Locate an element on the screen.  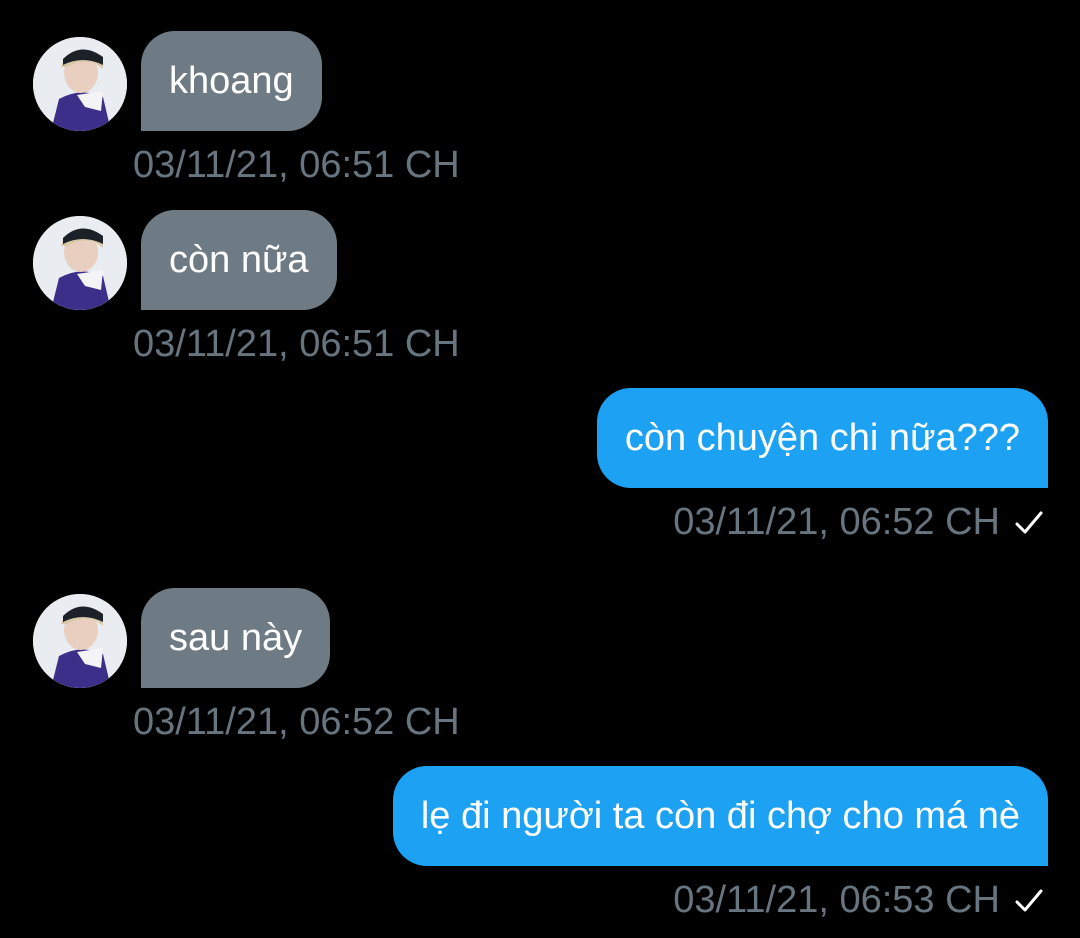
message-bubble-incoming: sau này is located at coordinates (236, 638).